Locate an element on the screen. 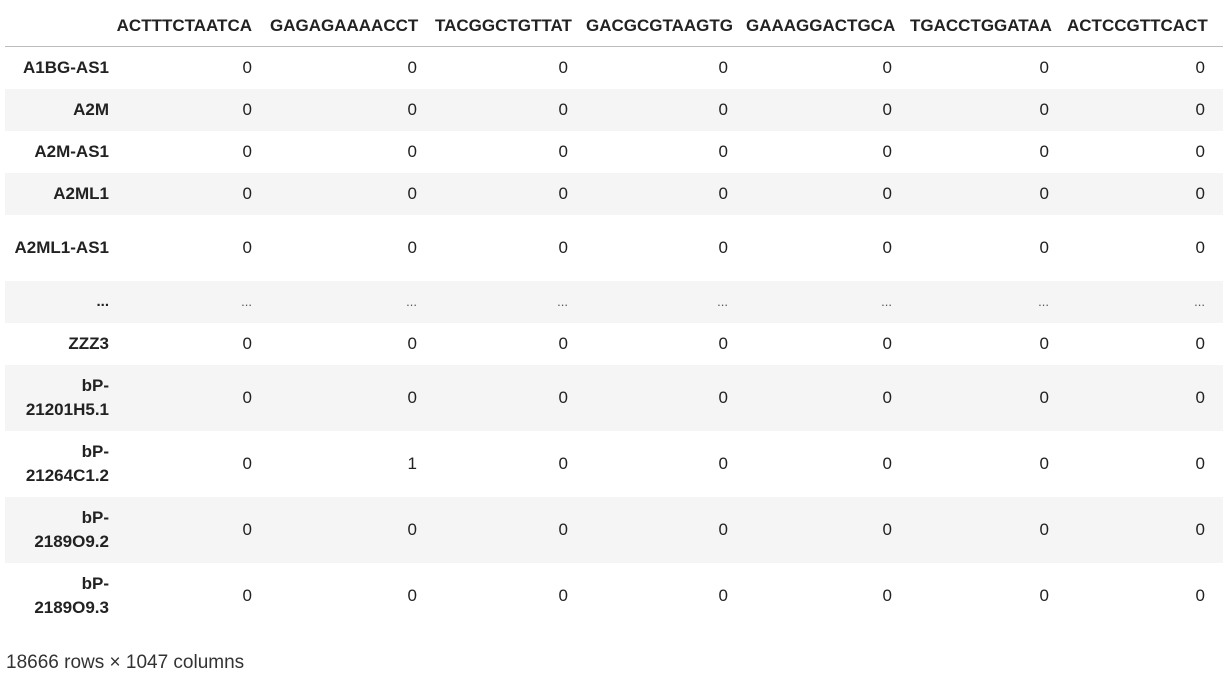 This screenshot has width=1223, height=680. row-index-label: bP-2189O9.3 is located at coordinates (71, 595).